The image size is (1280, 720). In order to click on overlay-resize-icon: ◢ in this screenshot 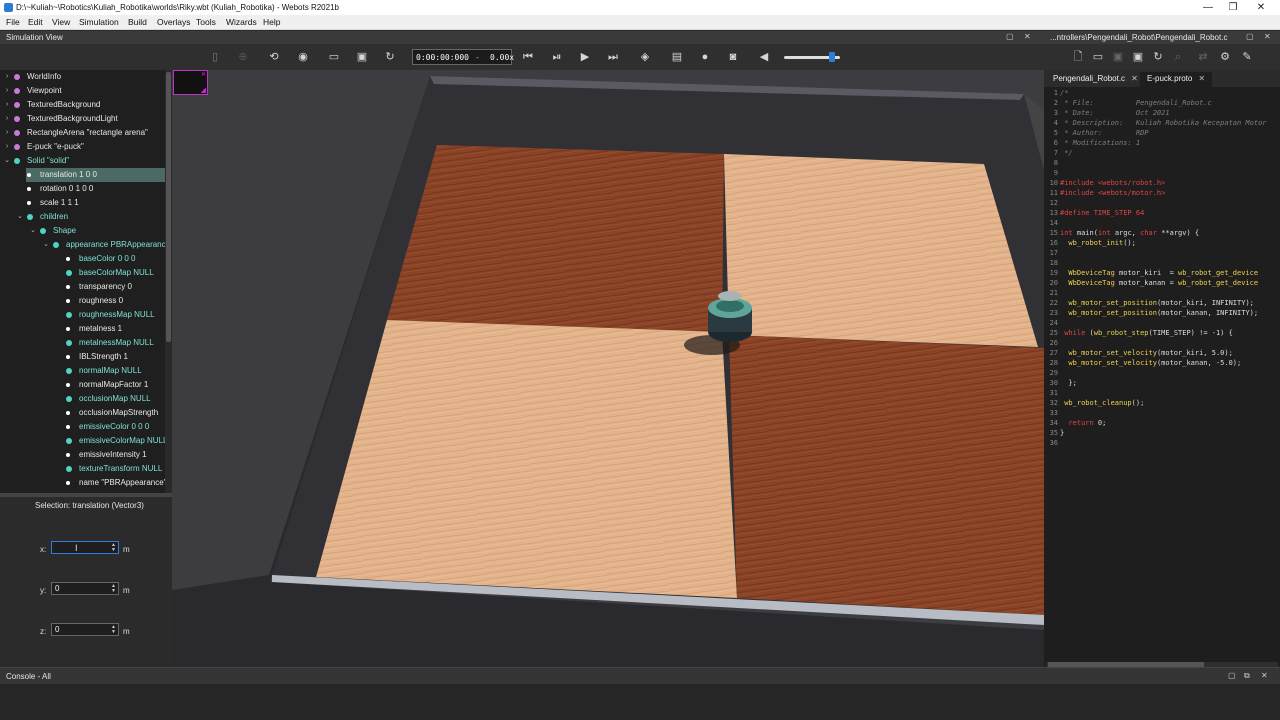, I will do `click(203, 90)`.